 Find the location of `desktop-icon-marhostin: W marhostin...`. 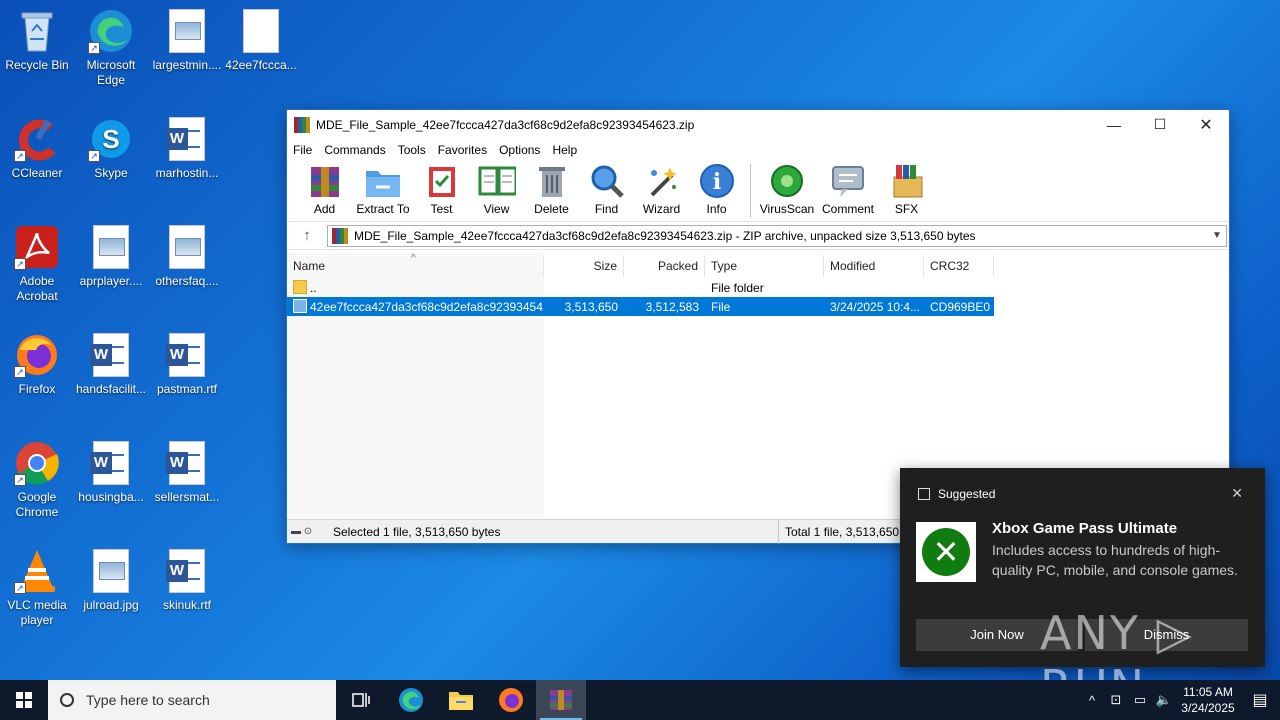

desktop-icon-marhostin: W marhostin... is located at coordinates (187, 148).